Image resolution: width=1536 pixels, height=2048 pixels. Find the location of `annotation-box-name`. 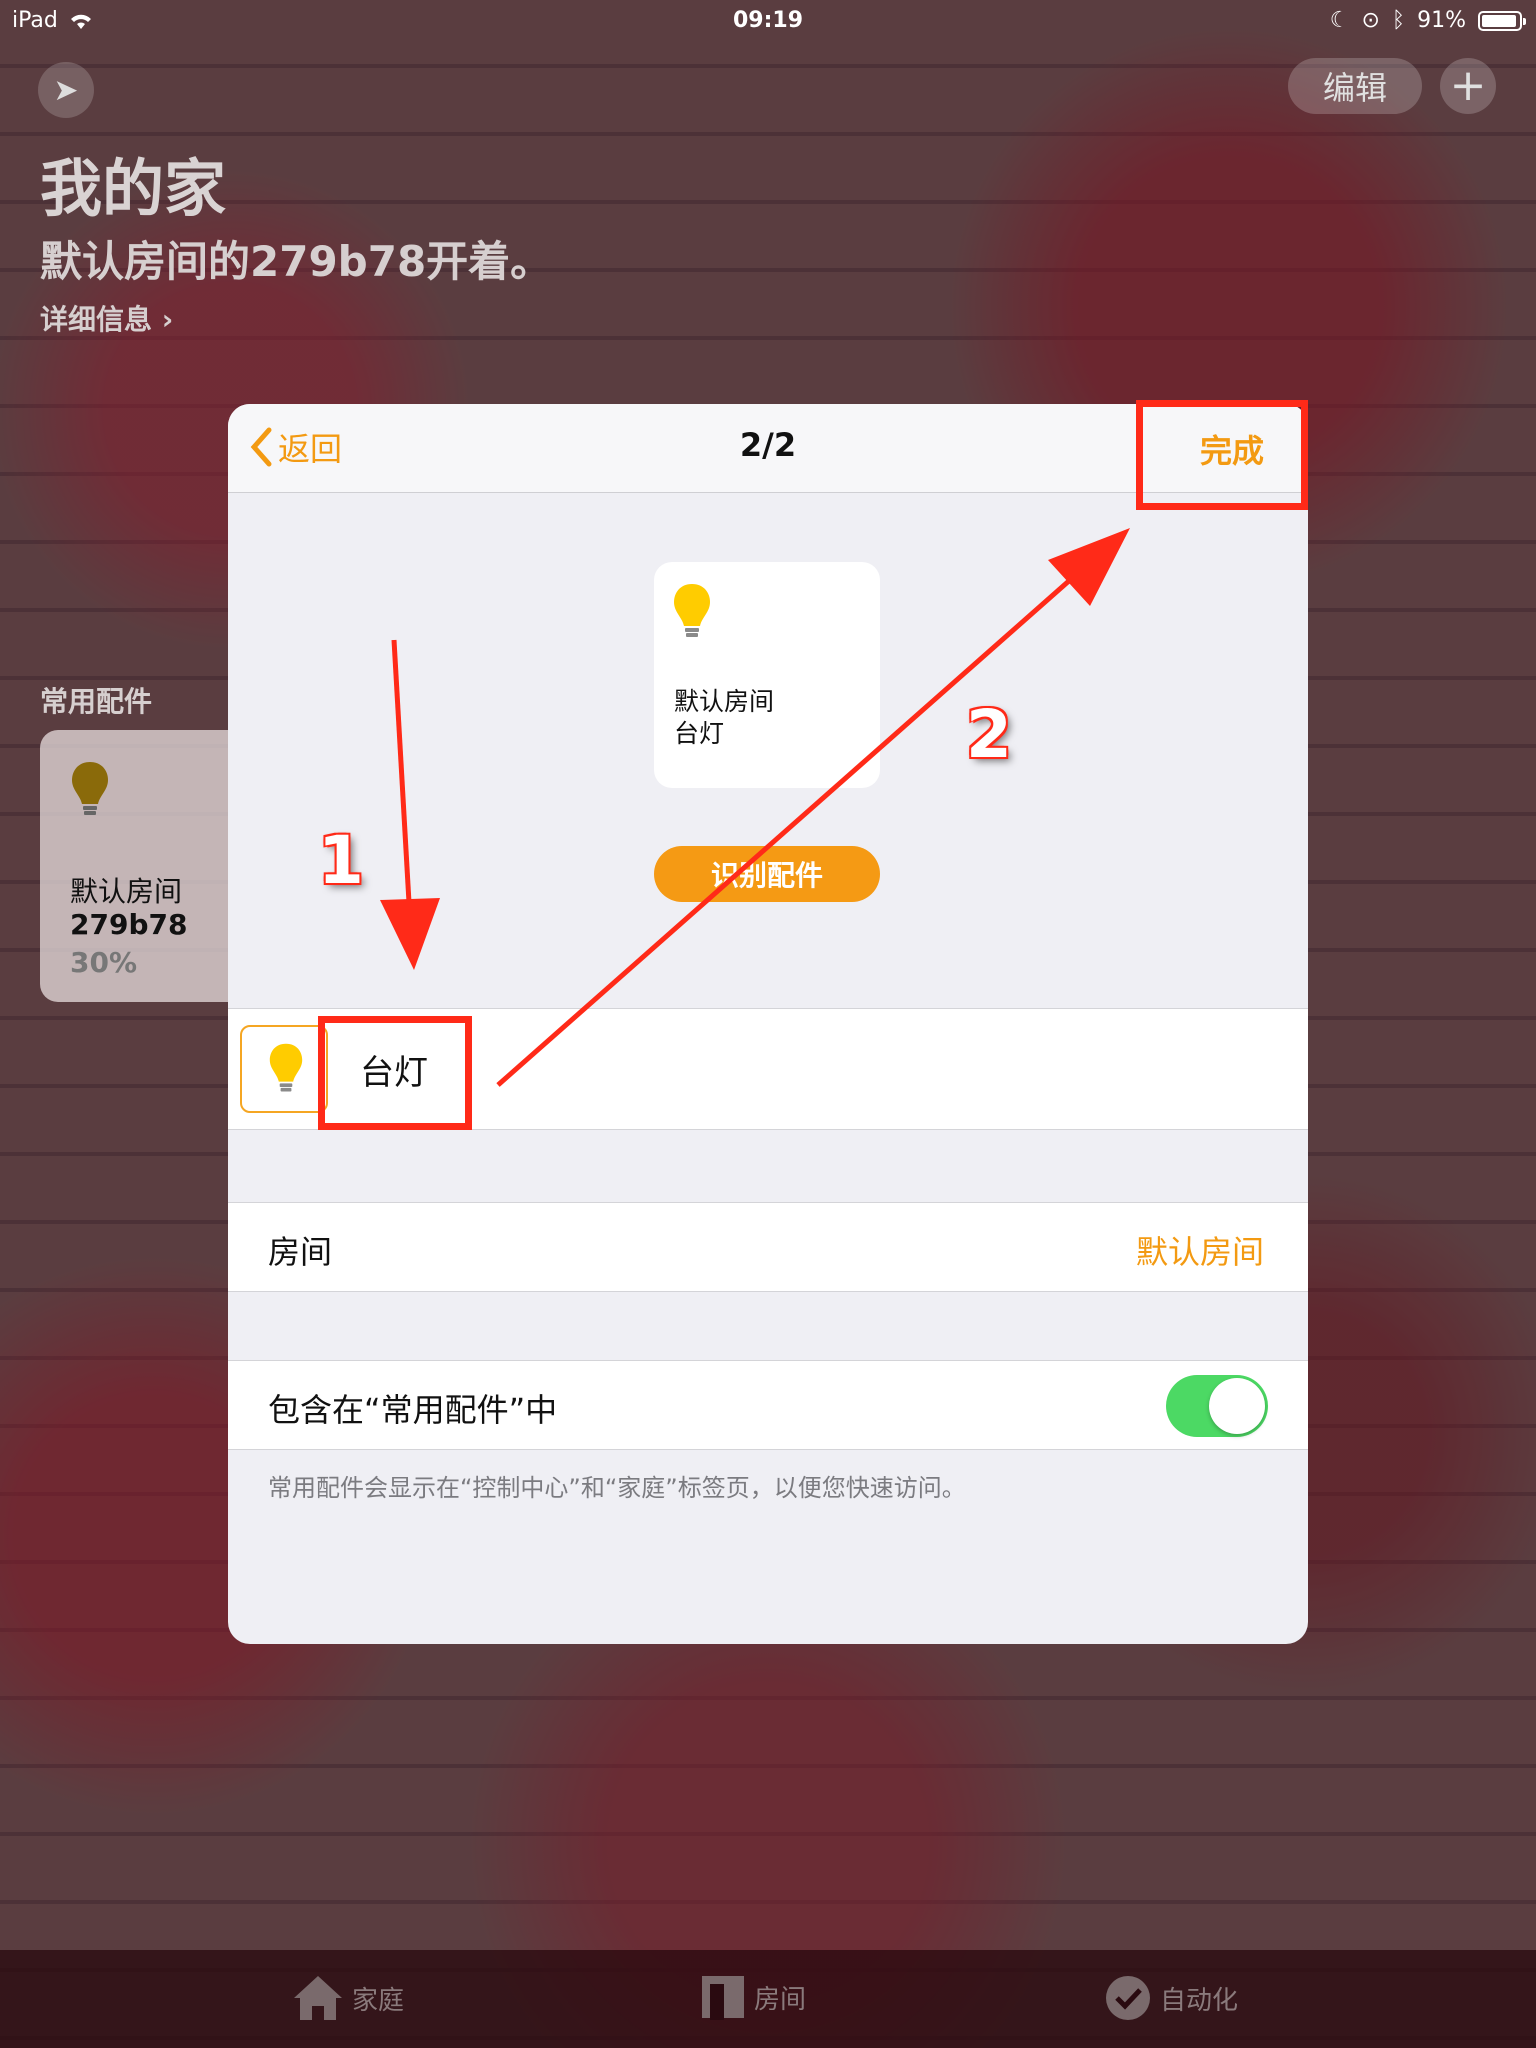

annotation-box-name is located at coordinates (395, 1073).